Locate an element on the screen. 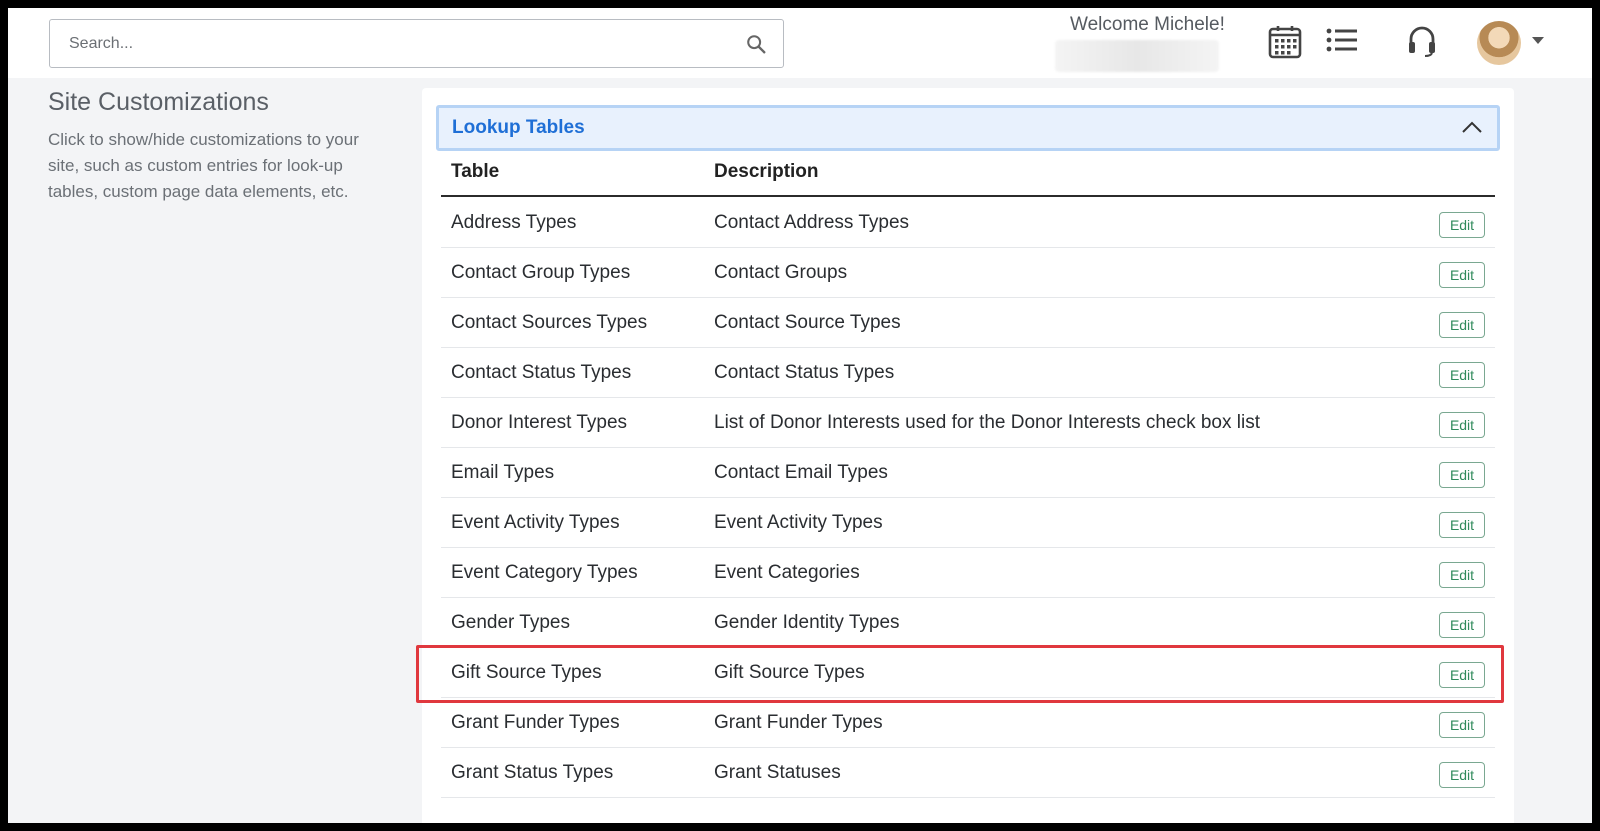 This screenshot has width=1600, height=831. table-row: Grant Status Types Grant Statuses Edit is located at coordinates (968, 773).